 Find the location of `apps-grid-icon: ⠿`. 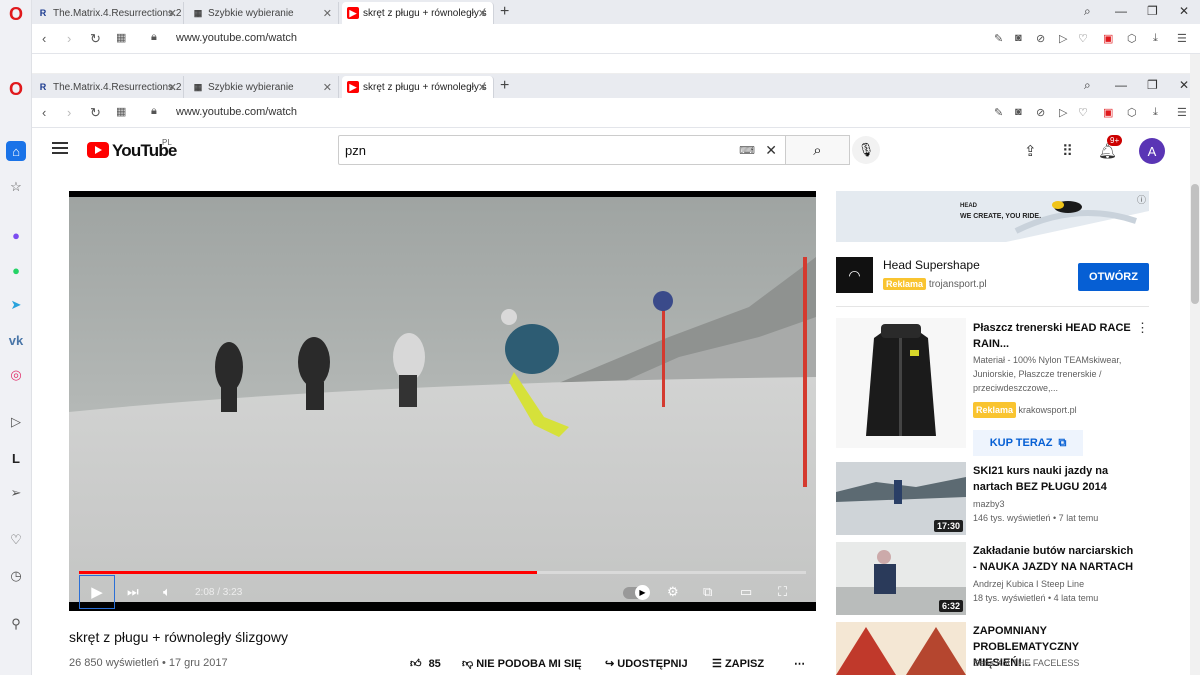

apps-grid-icon: ⠿ is located at coordinates (1067, 151).